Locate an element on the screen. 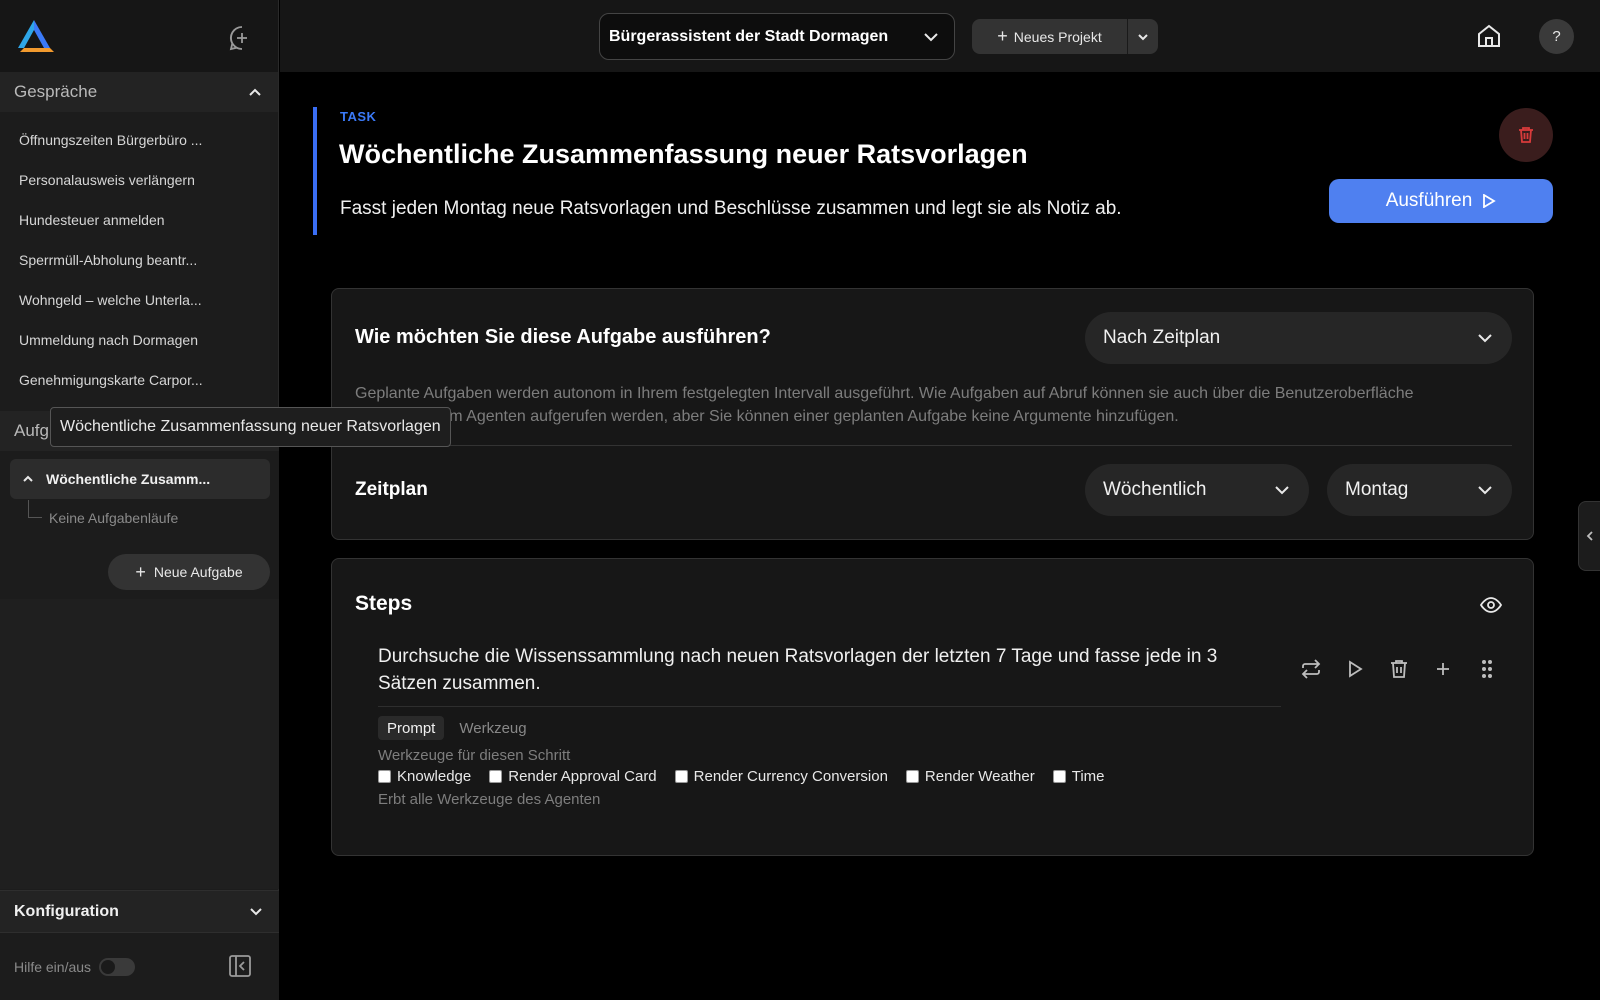  tool-knowledge: Knowledge is located at coordinates (424, 776).